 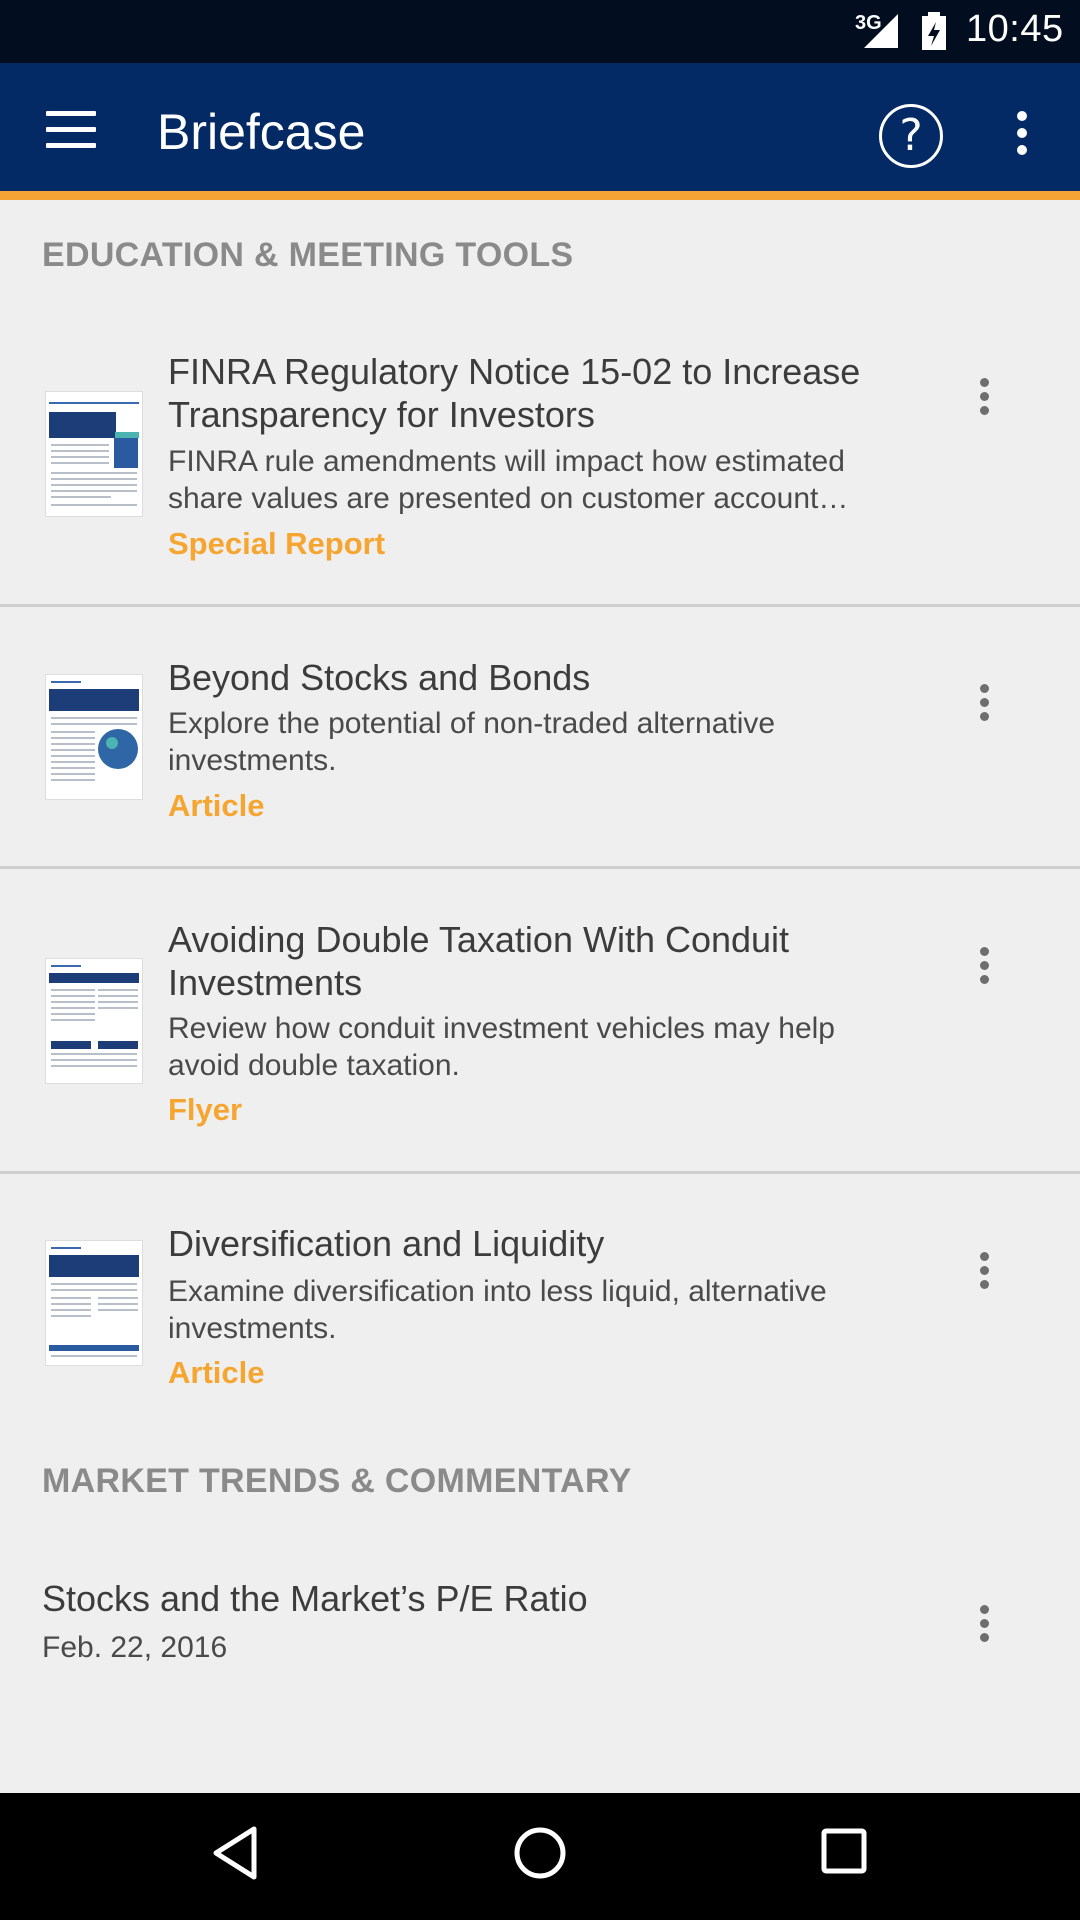 What do you see at coordinates (1022, 133) in the screenshot?
I see `overflow-menu-icon` at bounding box center [1022, 133].